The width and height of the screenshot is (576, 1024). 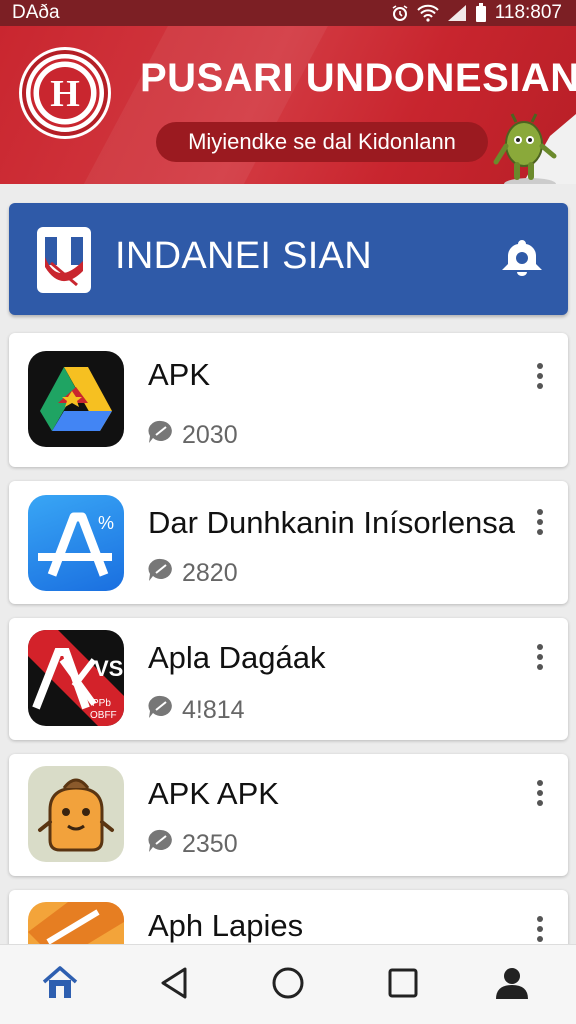 I want to click on nav-home-circle-button, so click(x=288, y=985).